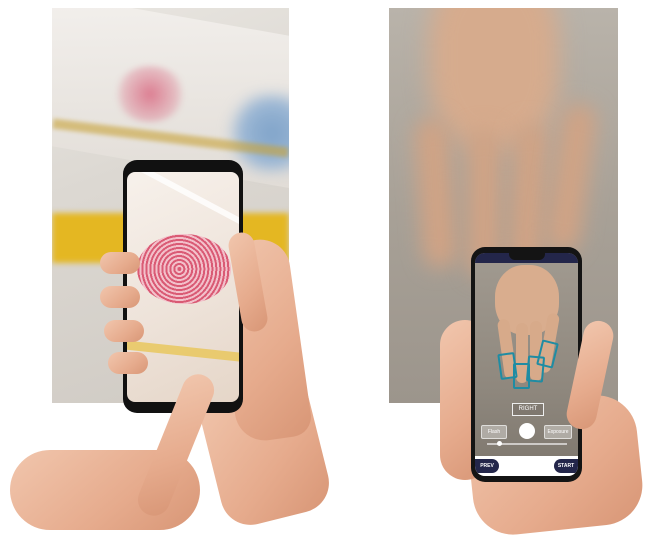  I want to click on smartphone-right: RIGHT Flash Exposure PREV START, so click(526, 364).